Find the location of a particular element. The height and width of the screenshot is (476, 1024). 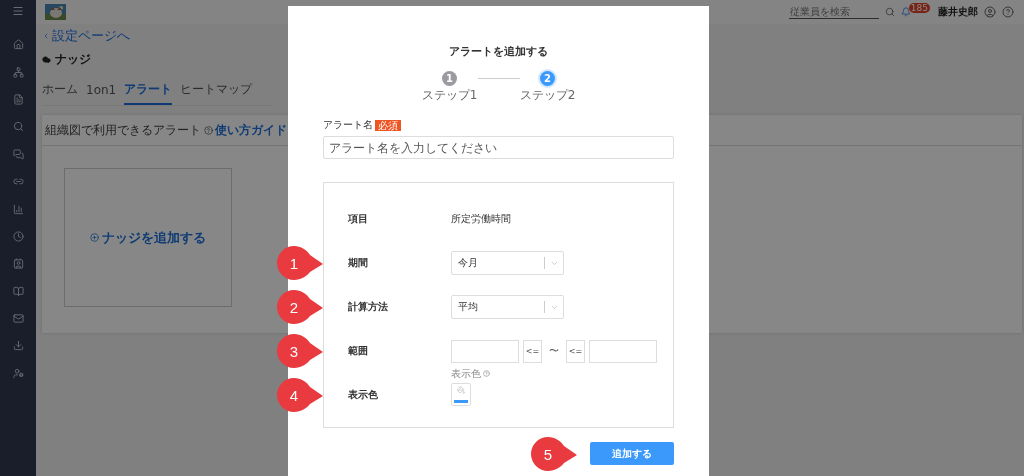

step-number: 1 is located at coordinates (449, 78).